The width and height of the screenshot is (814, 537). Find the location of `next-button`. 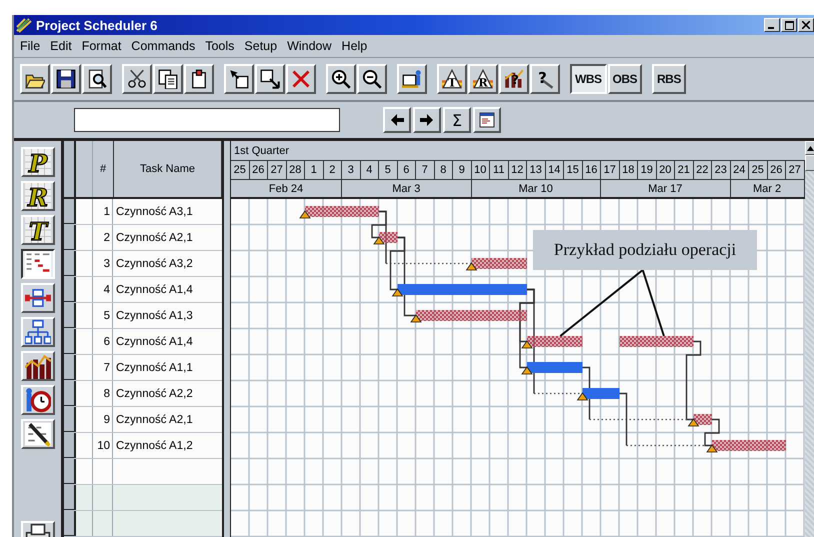

next-button is located at coordinates (427, 120).